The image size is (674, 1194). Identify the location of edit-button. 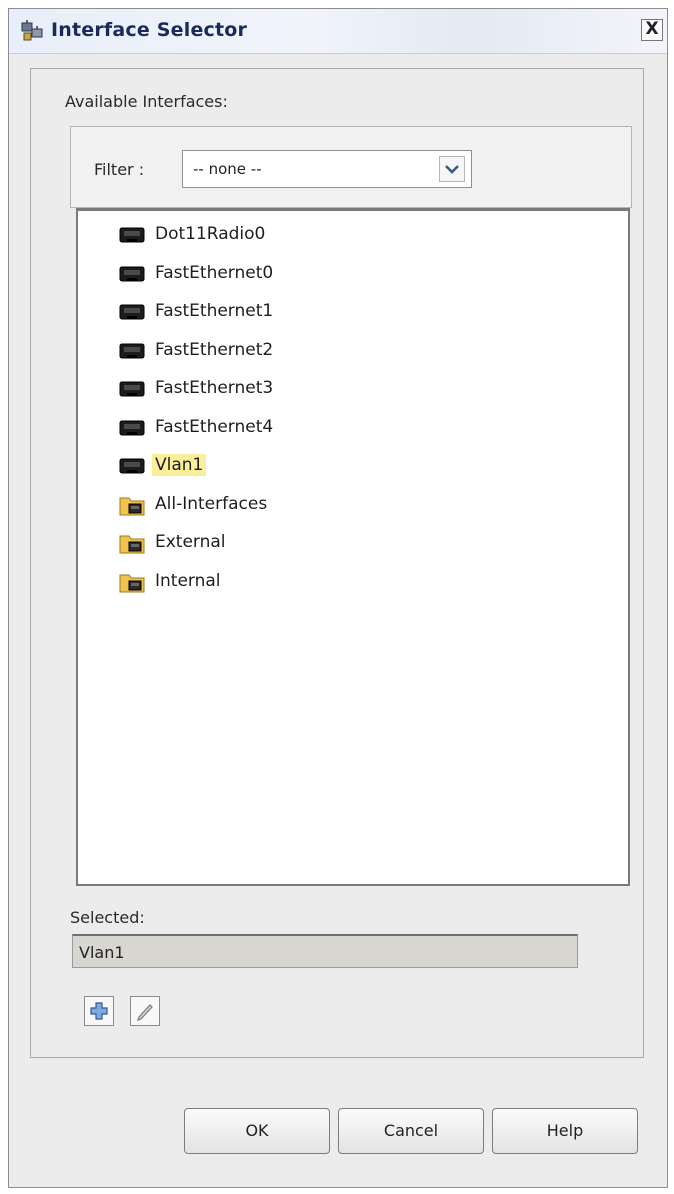
(145, 1011).